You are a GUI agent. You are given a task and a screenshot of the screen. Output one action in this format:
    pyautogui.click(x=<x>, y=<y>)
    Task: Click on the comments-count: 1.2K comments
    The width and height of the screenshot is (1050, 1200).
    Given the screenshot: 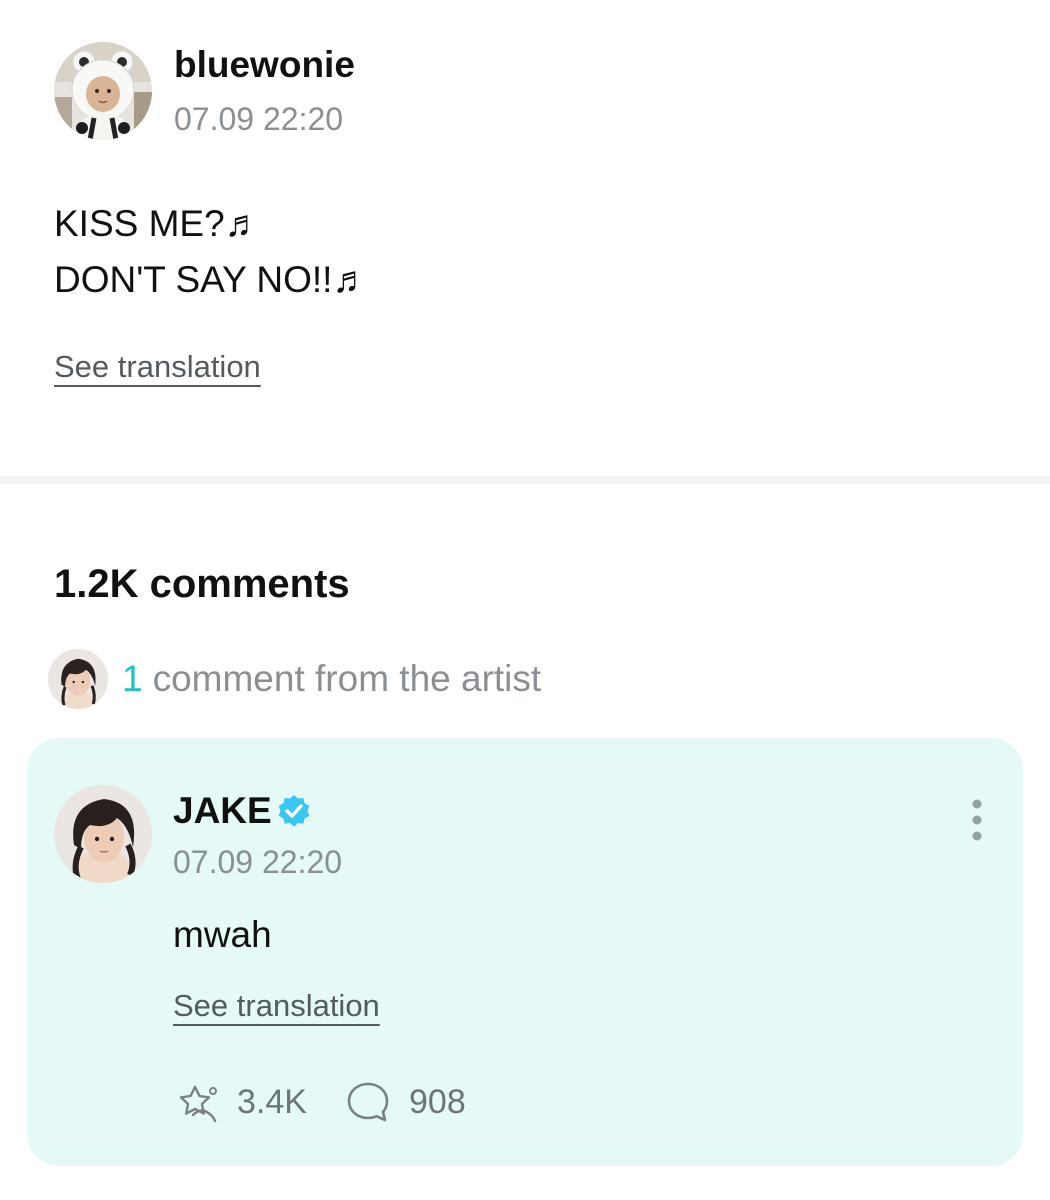 What is the action you would take?
    pyautogui.click(x=202, y=584)
    